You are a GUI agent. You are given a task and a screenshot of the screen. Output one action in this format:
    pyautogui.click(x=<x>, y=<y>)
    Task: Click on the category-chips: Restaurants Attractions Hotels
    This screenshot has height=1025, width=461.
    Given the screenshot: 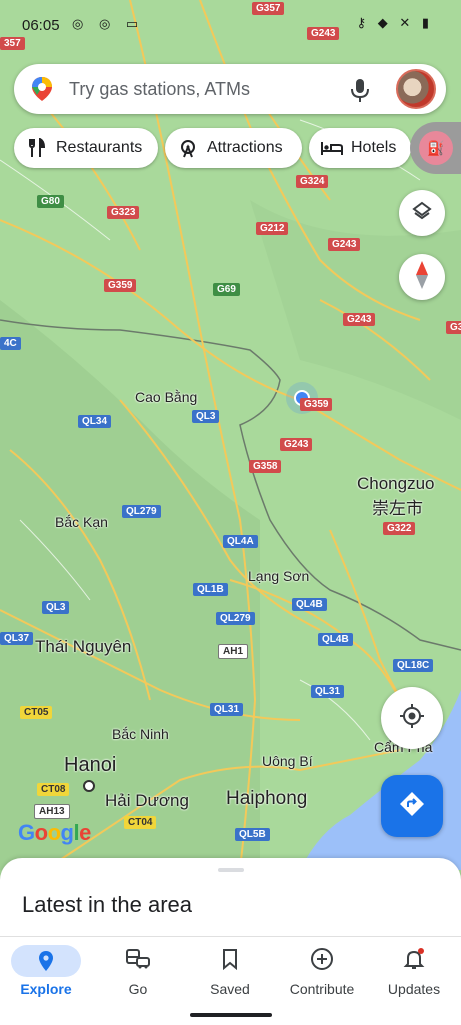 What is the action you would take?
    pyautogui.click(x=237, y=149)
    